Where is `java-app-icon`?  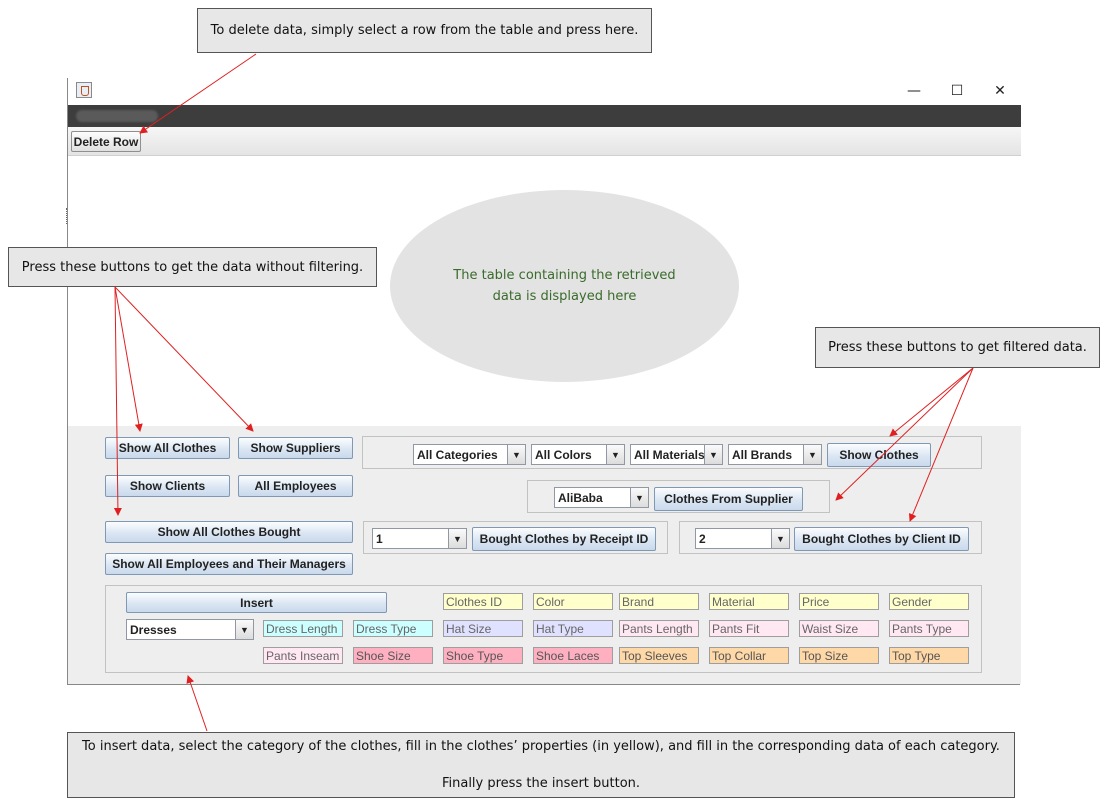
java-app-icon is located at coordinates (84, 90).